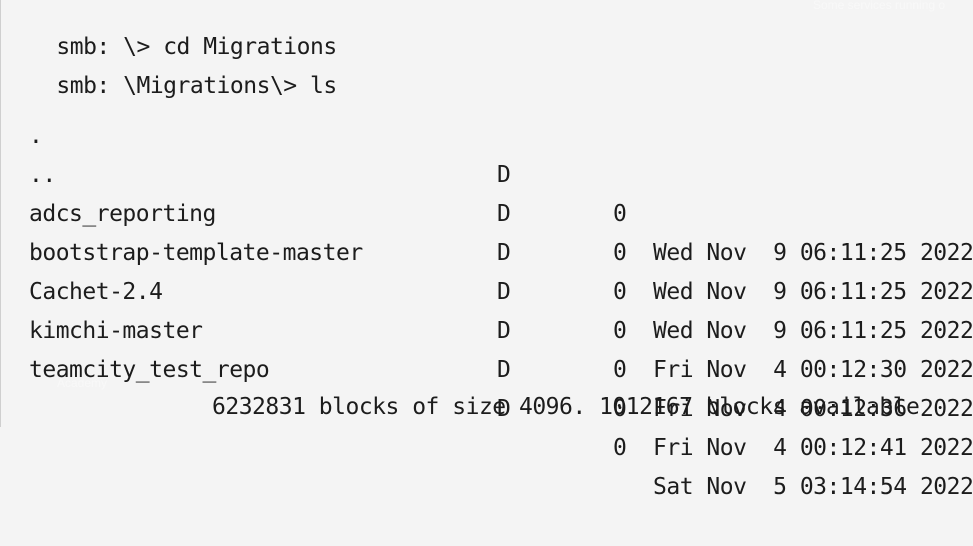  Describe the element at coordinates (813, 370) in the screenshot. I see `entry-date: Fri Nov 4 00:12:30 2022` at that location.